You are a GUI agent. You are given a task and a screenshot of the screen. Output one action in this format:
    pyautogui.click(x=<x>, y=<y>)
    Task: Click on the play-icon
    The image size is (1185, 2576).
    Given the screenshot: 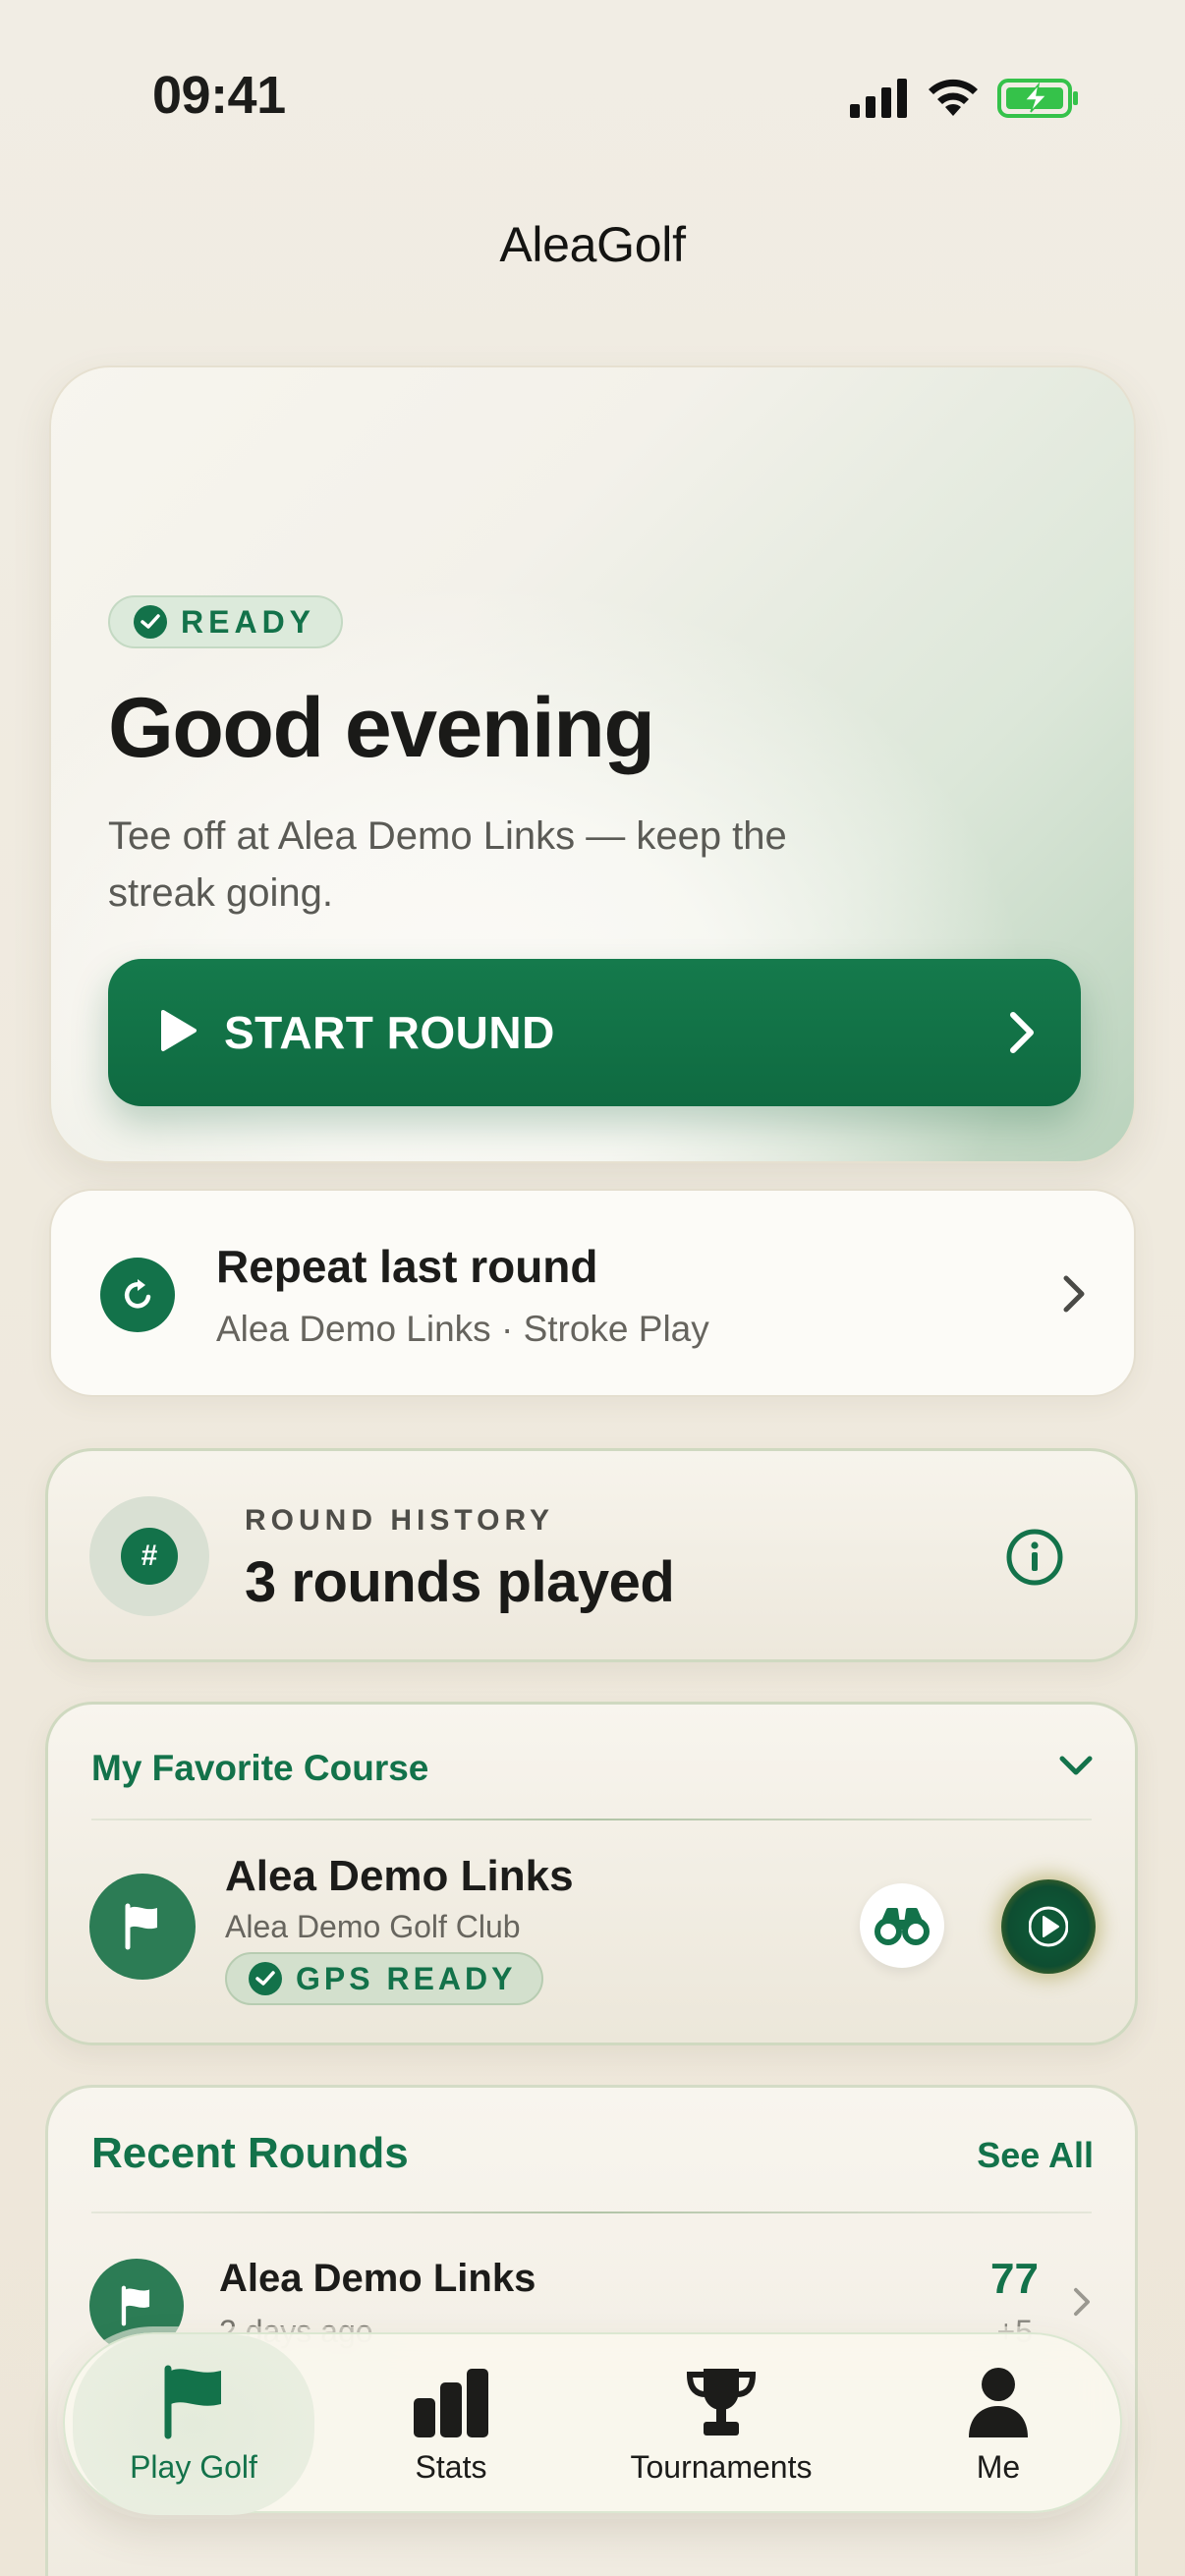 What is the action you would take?
    pyautogui.click(x=179, y=1030)
    